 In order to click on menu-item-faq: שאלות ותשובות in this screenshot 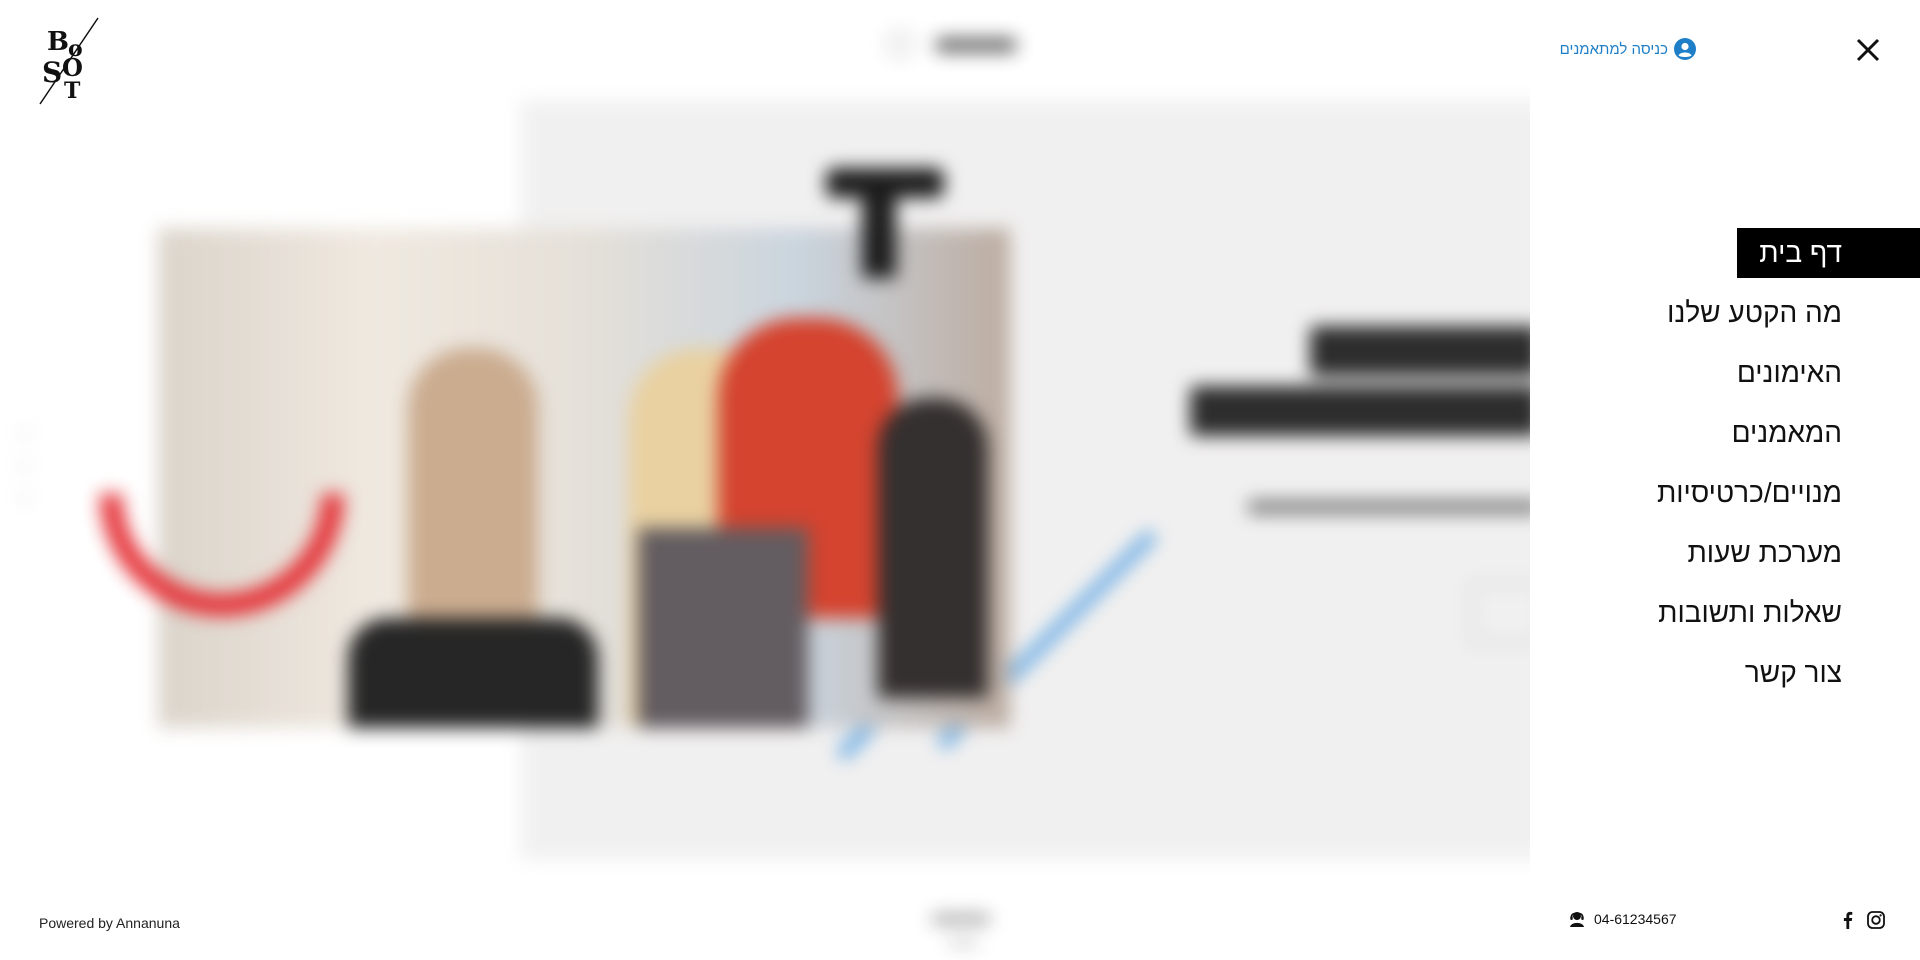, I will do `click(1725, 613)`.